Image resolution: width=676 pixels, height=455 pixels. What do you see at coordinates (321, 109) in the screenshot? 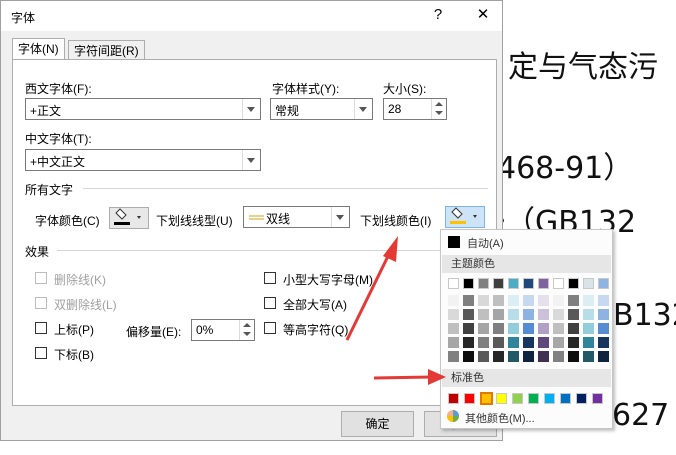
I see `font-style-select: 常规` at bounding box center [321, 109].